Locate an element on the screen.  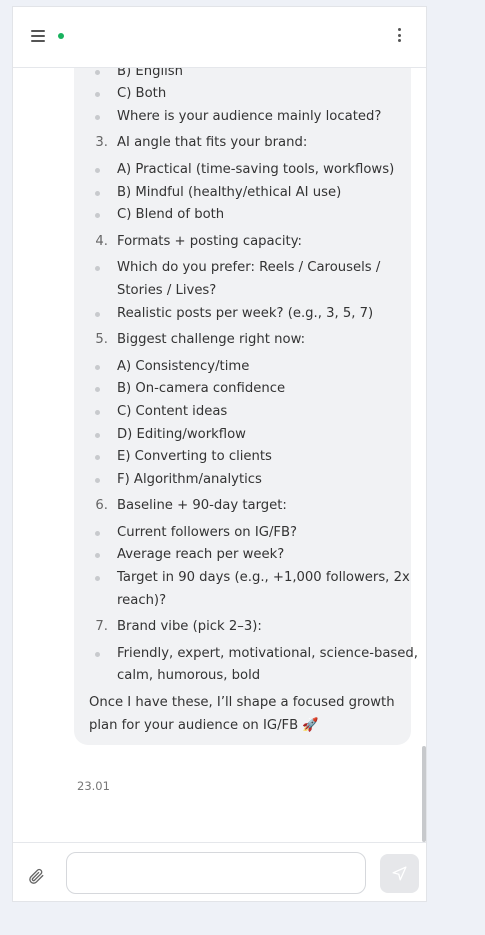
numbered-item-text: Biggest challenge right now: is located at coordinates (211, 340).